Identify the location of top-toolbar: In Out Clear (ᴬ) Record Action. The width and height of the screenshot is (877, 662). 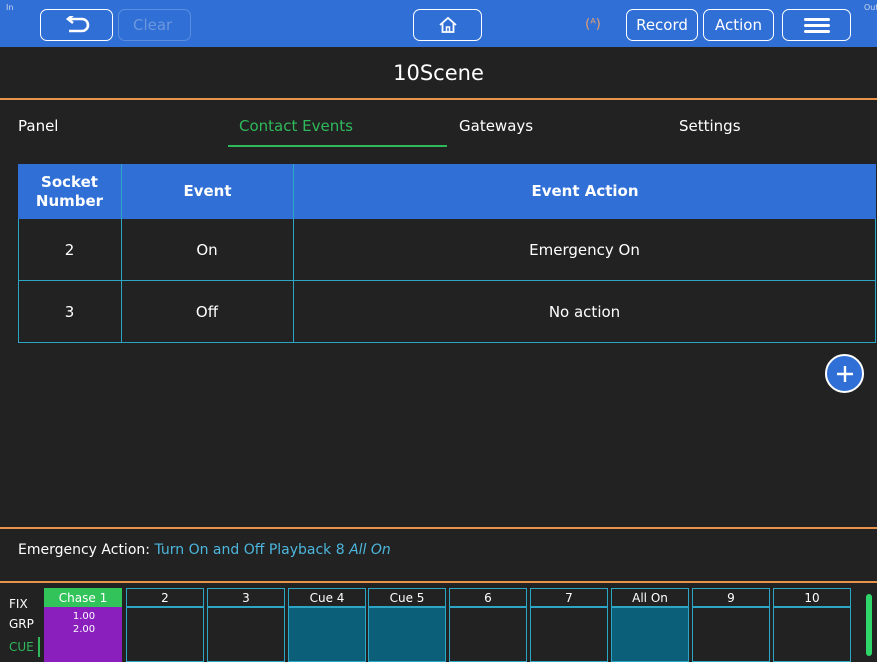
(438, 23).